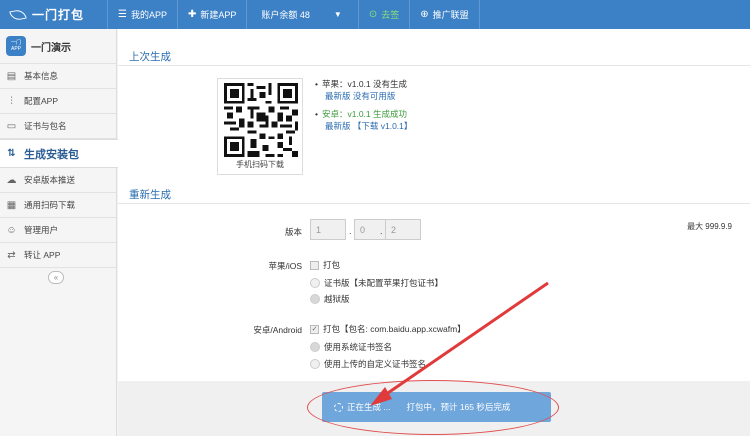 The image size is (750, 436). Describe the element at coordinates (293, 232) in the screenshot. I see `version-label: 版本` at that location.